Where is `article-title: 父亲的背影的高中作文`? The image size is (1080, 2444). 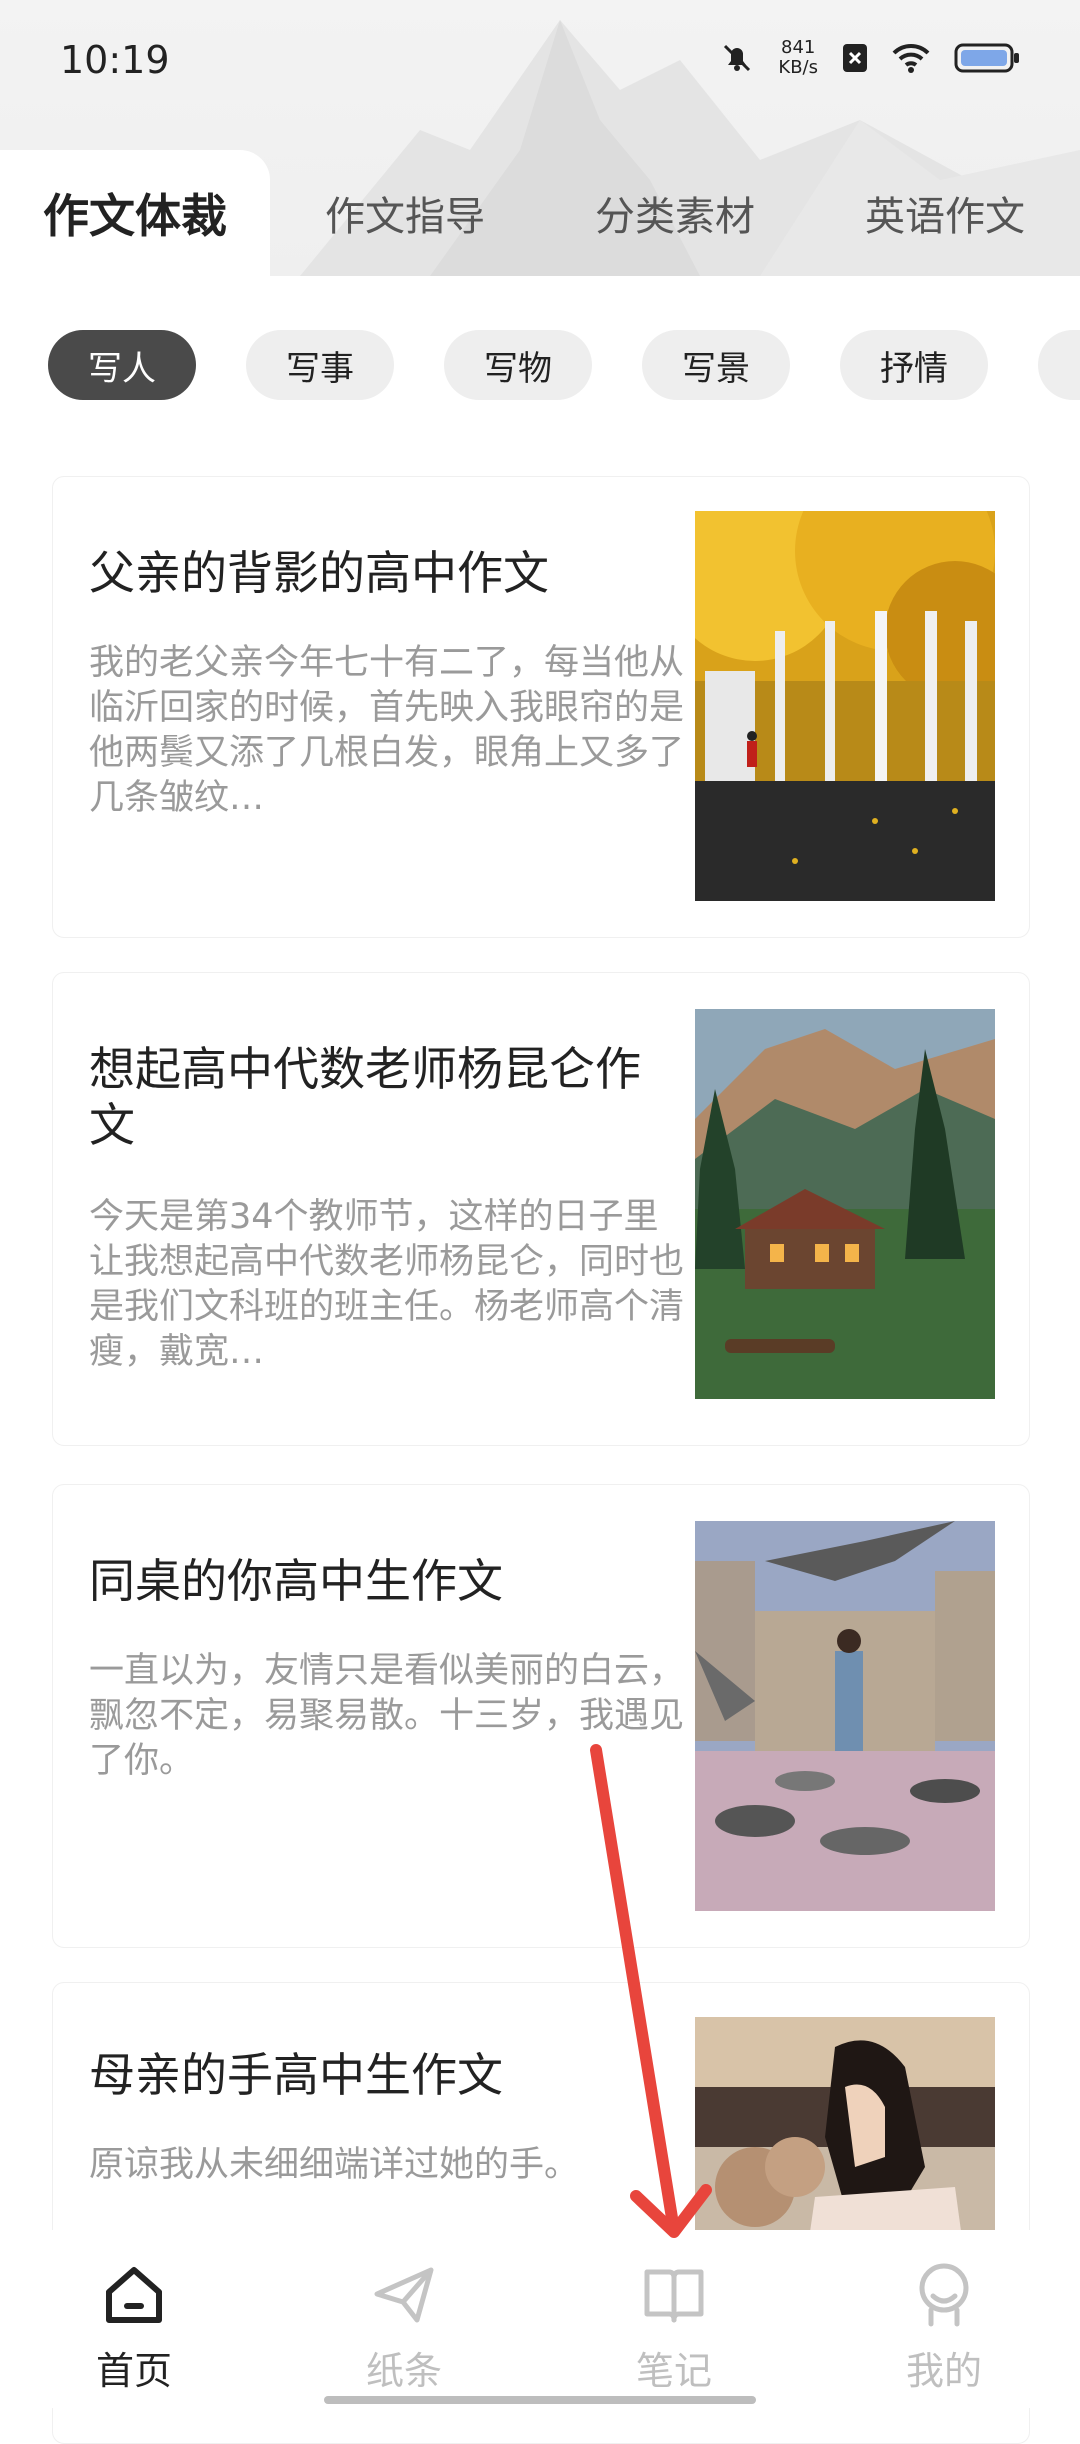
article-title: 父亲的背影的高中作文 is located at coordinates (319, 573).